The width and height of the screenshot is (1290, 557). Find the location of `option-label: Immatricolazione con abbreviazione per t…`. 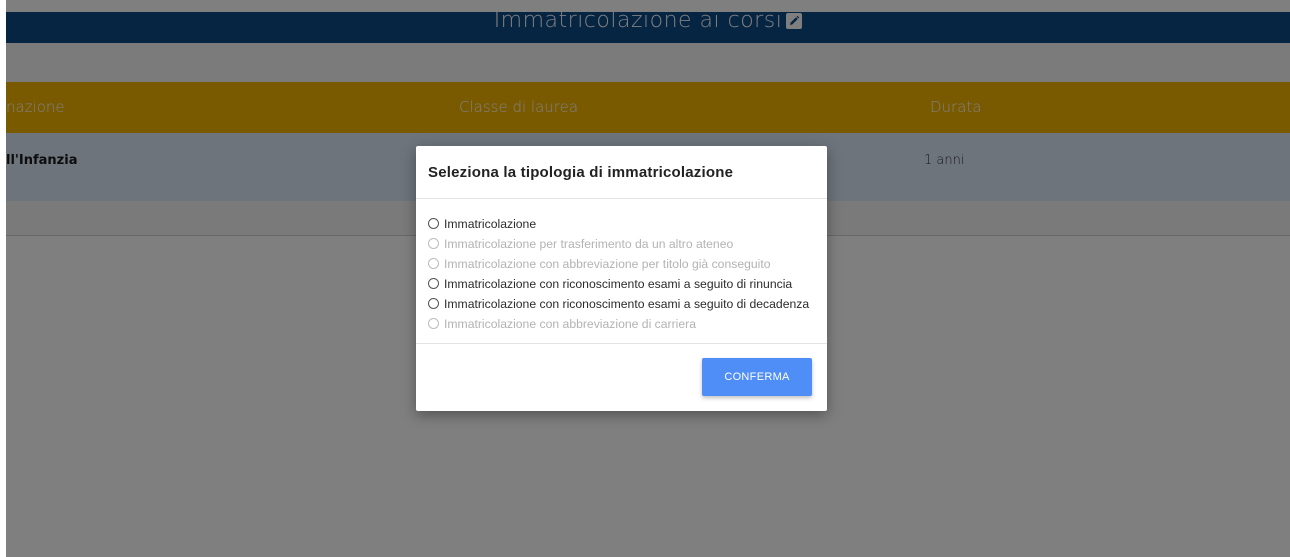

option-label: Immatricolazione con abbreviazione per t… is located at coordinates (607, 264).